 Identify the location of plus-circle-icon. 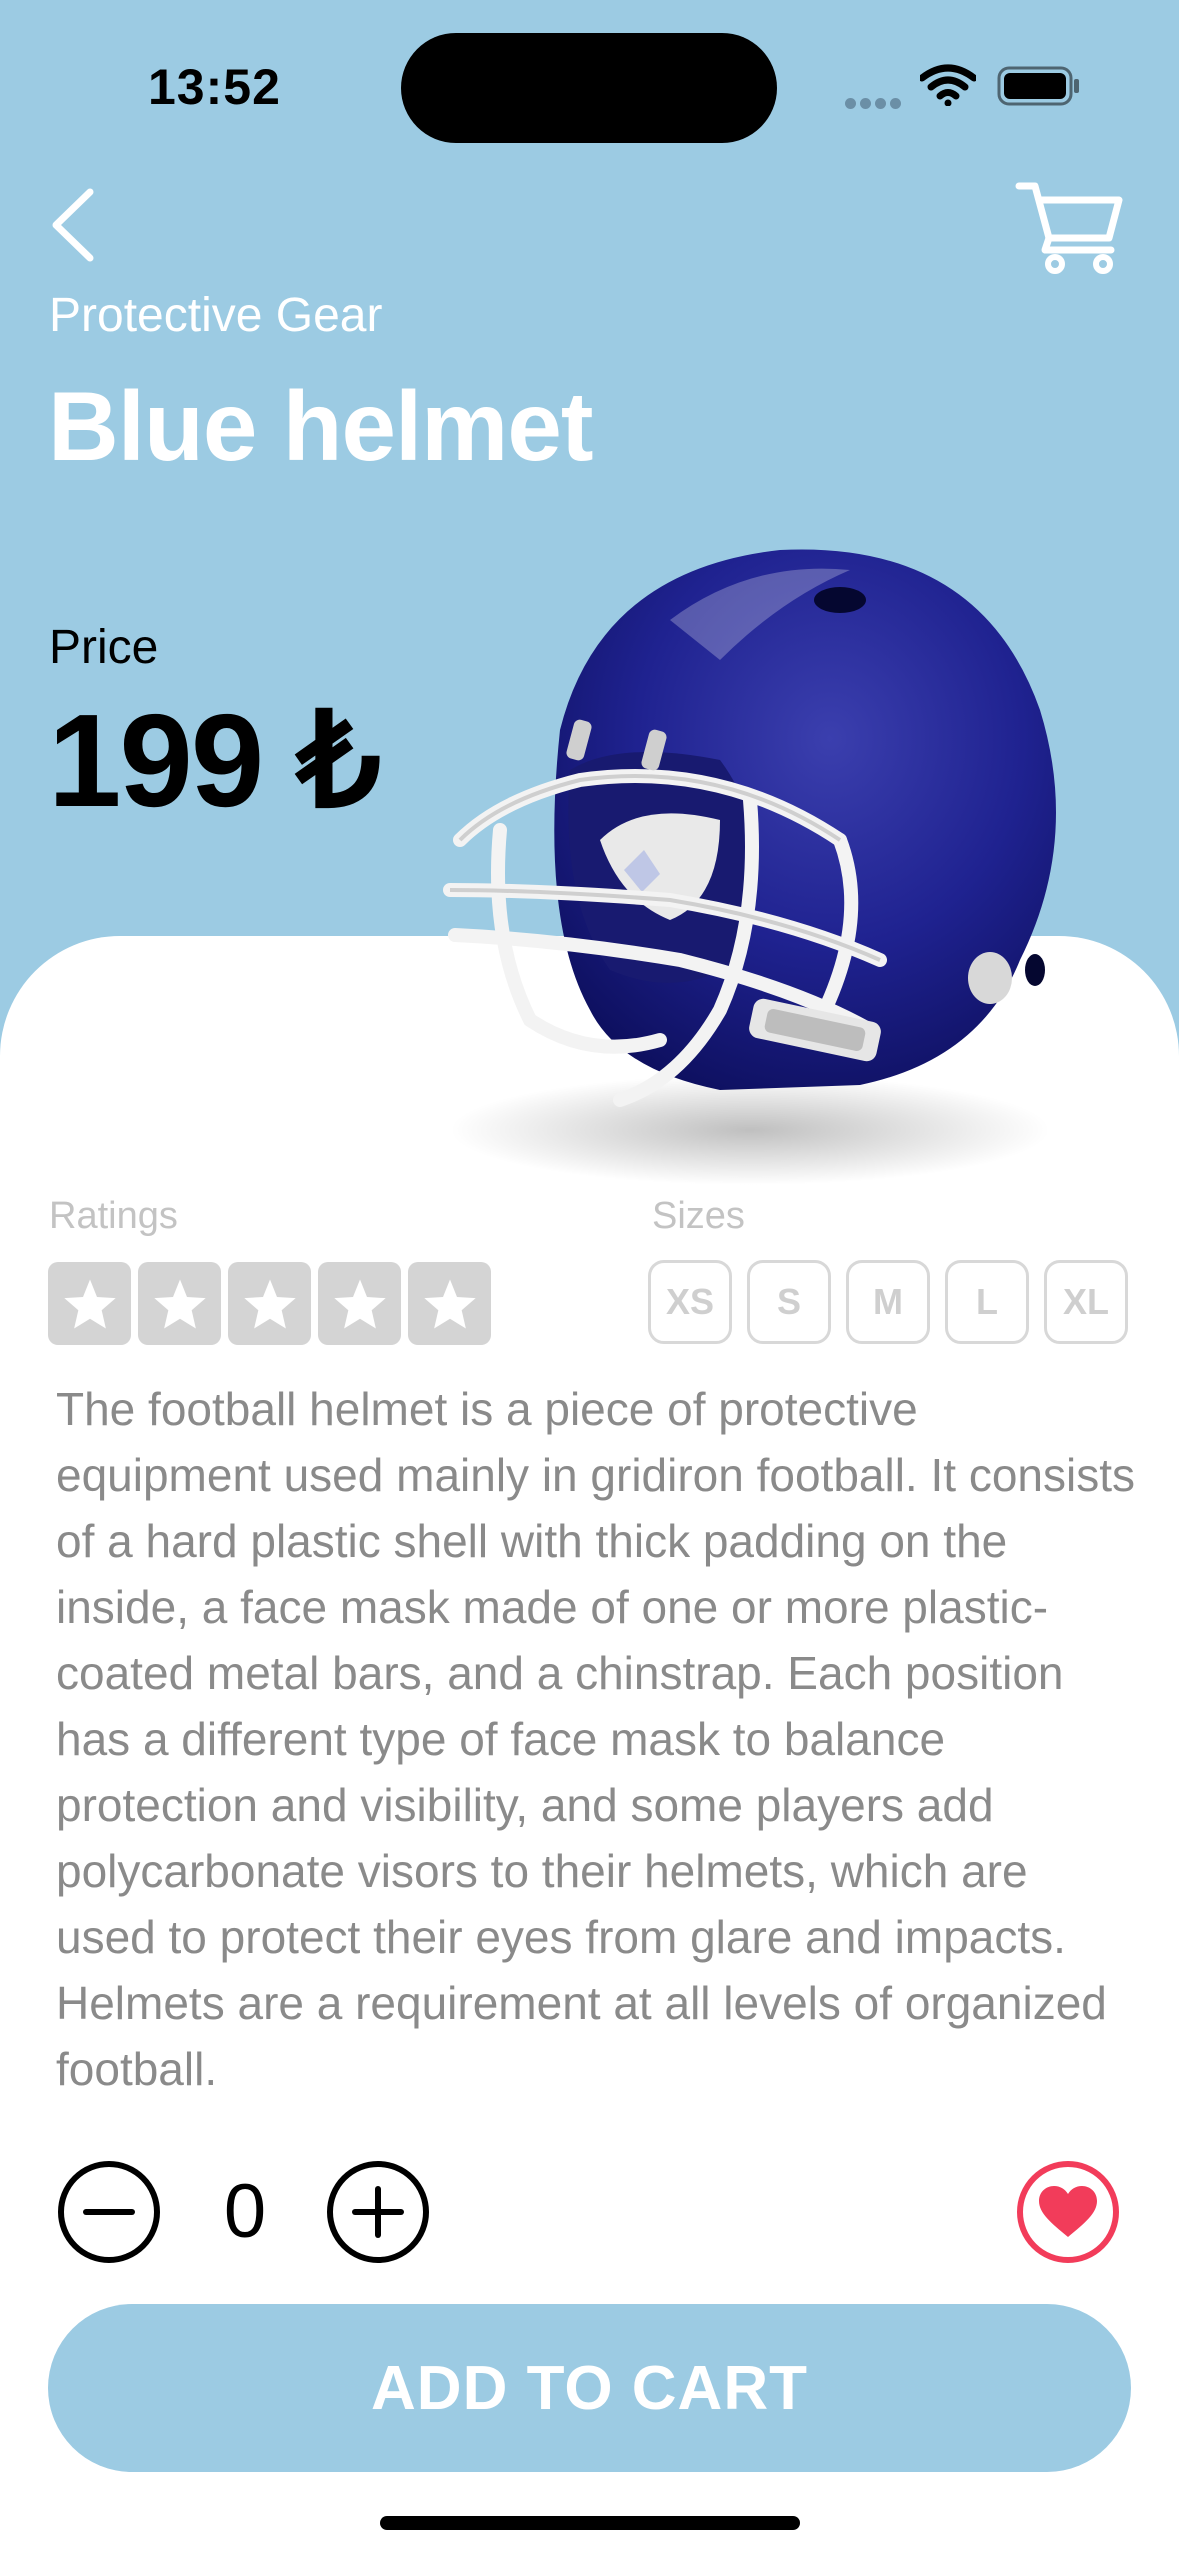
(378, 2212).